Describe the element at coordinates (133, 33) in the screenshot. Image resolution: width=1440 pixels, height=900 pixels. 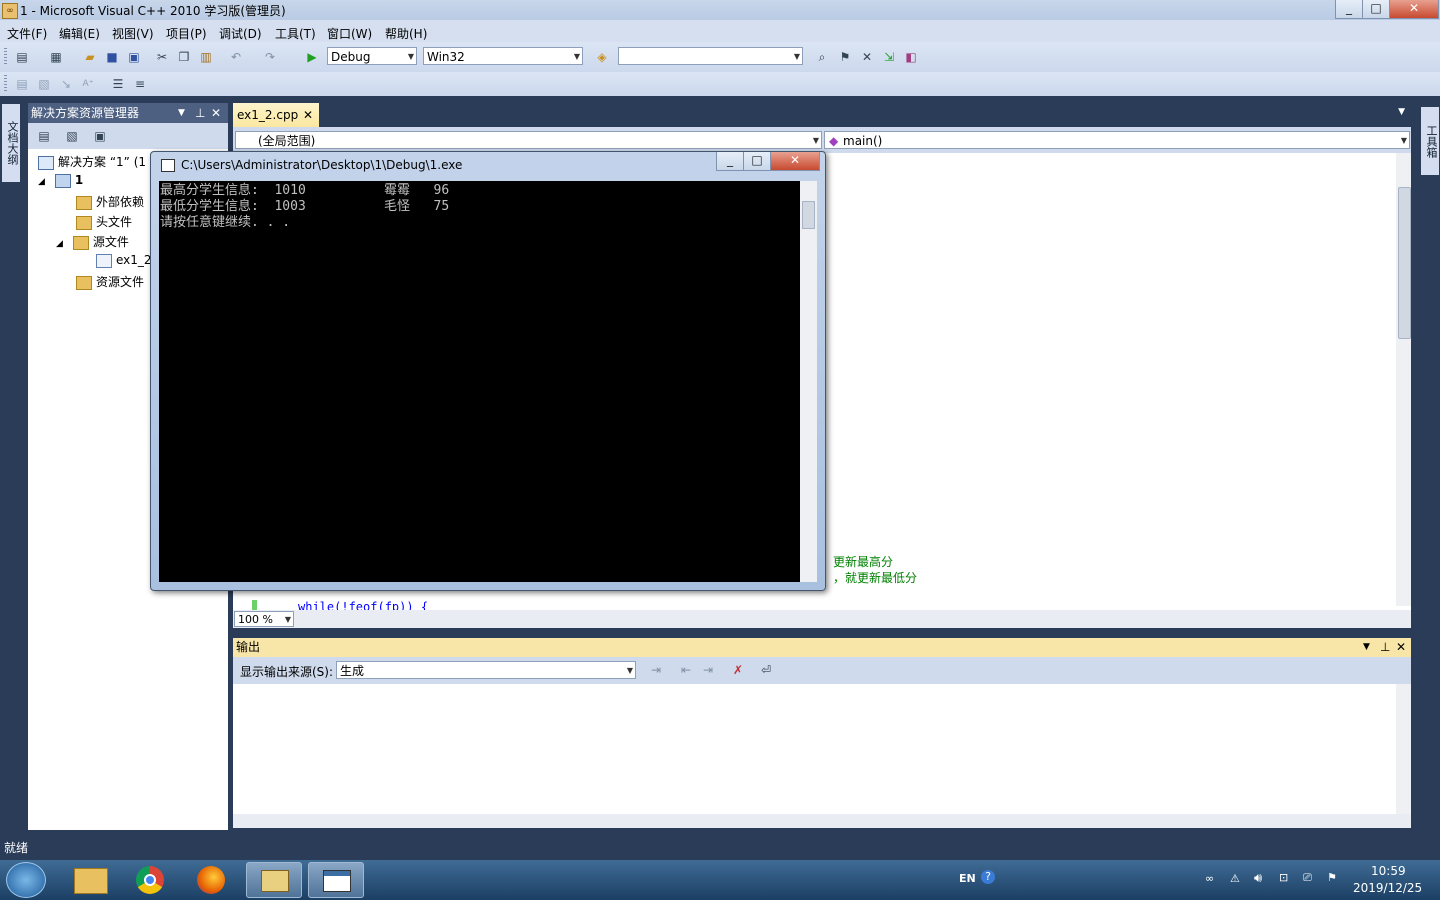
I see `menu-view: 视图(V)` at that location.